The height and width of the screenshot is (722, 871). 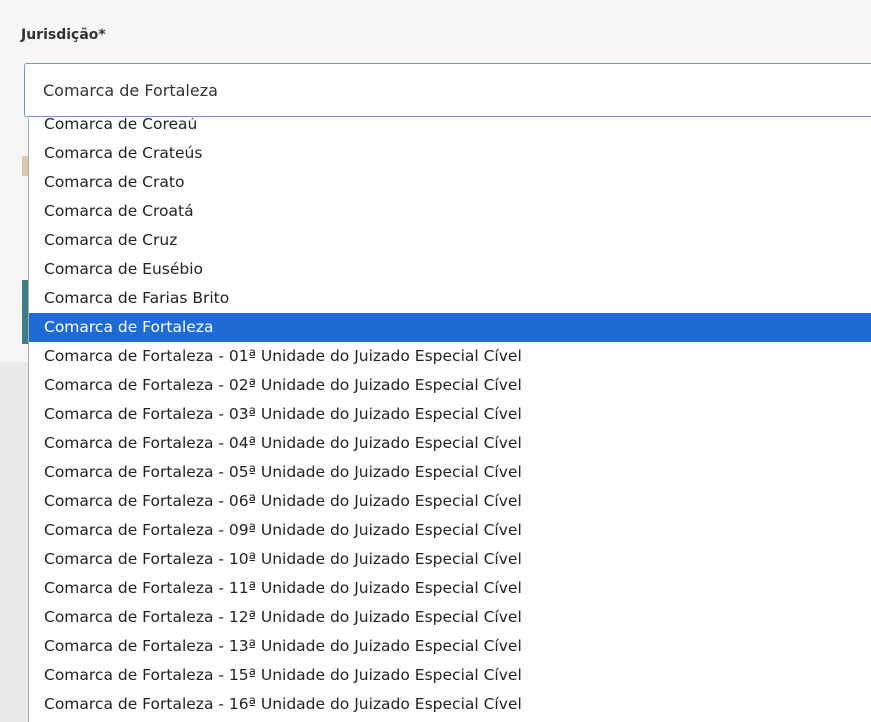 I want to click on jurisdicao-label: Jurisdição*, so click(x=63, y=35).